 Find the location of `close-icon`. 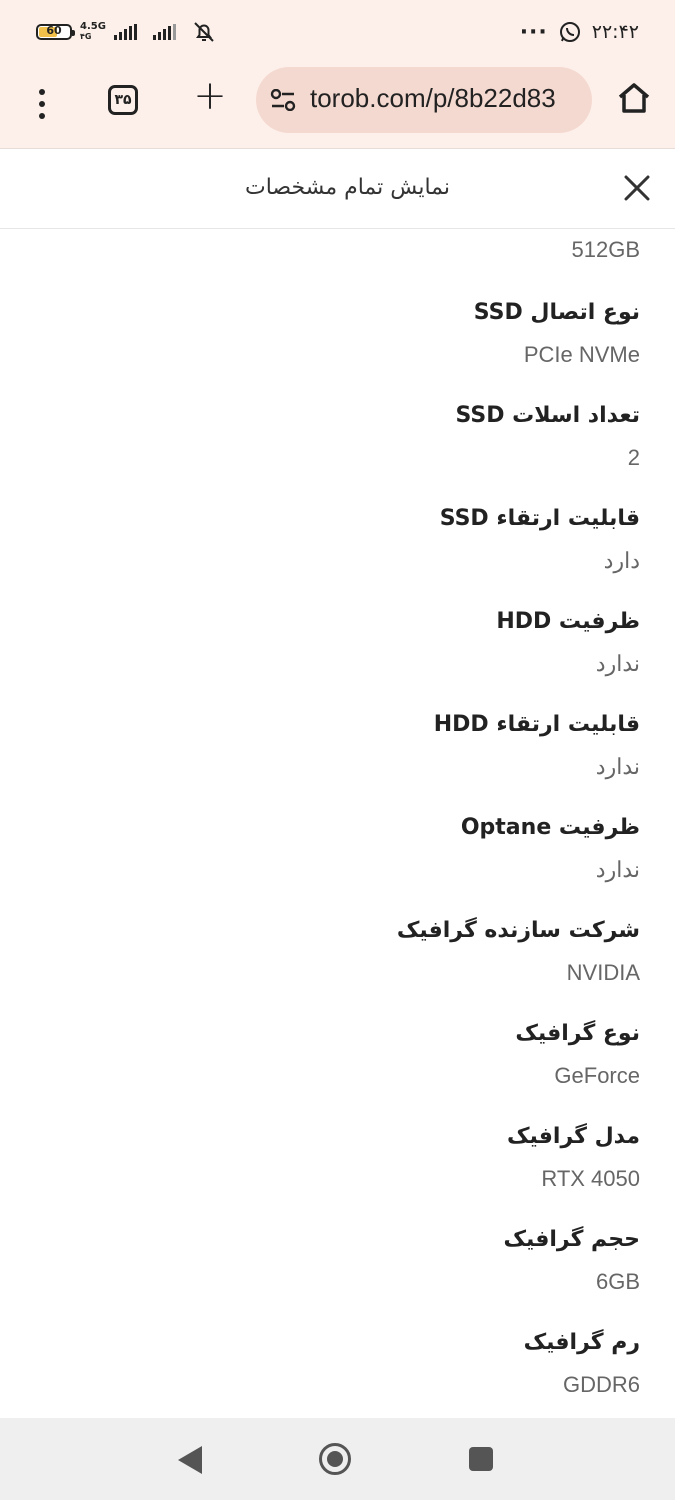

close-icon is located at coordinates (637, 188).